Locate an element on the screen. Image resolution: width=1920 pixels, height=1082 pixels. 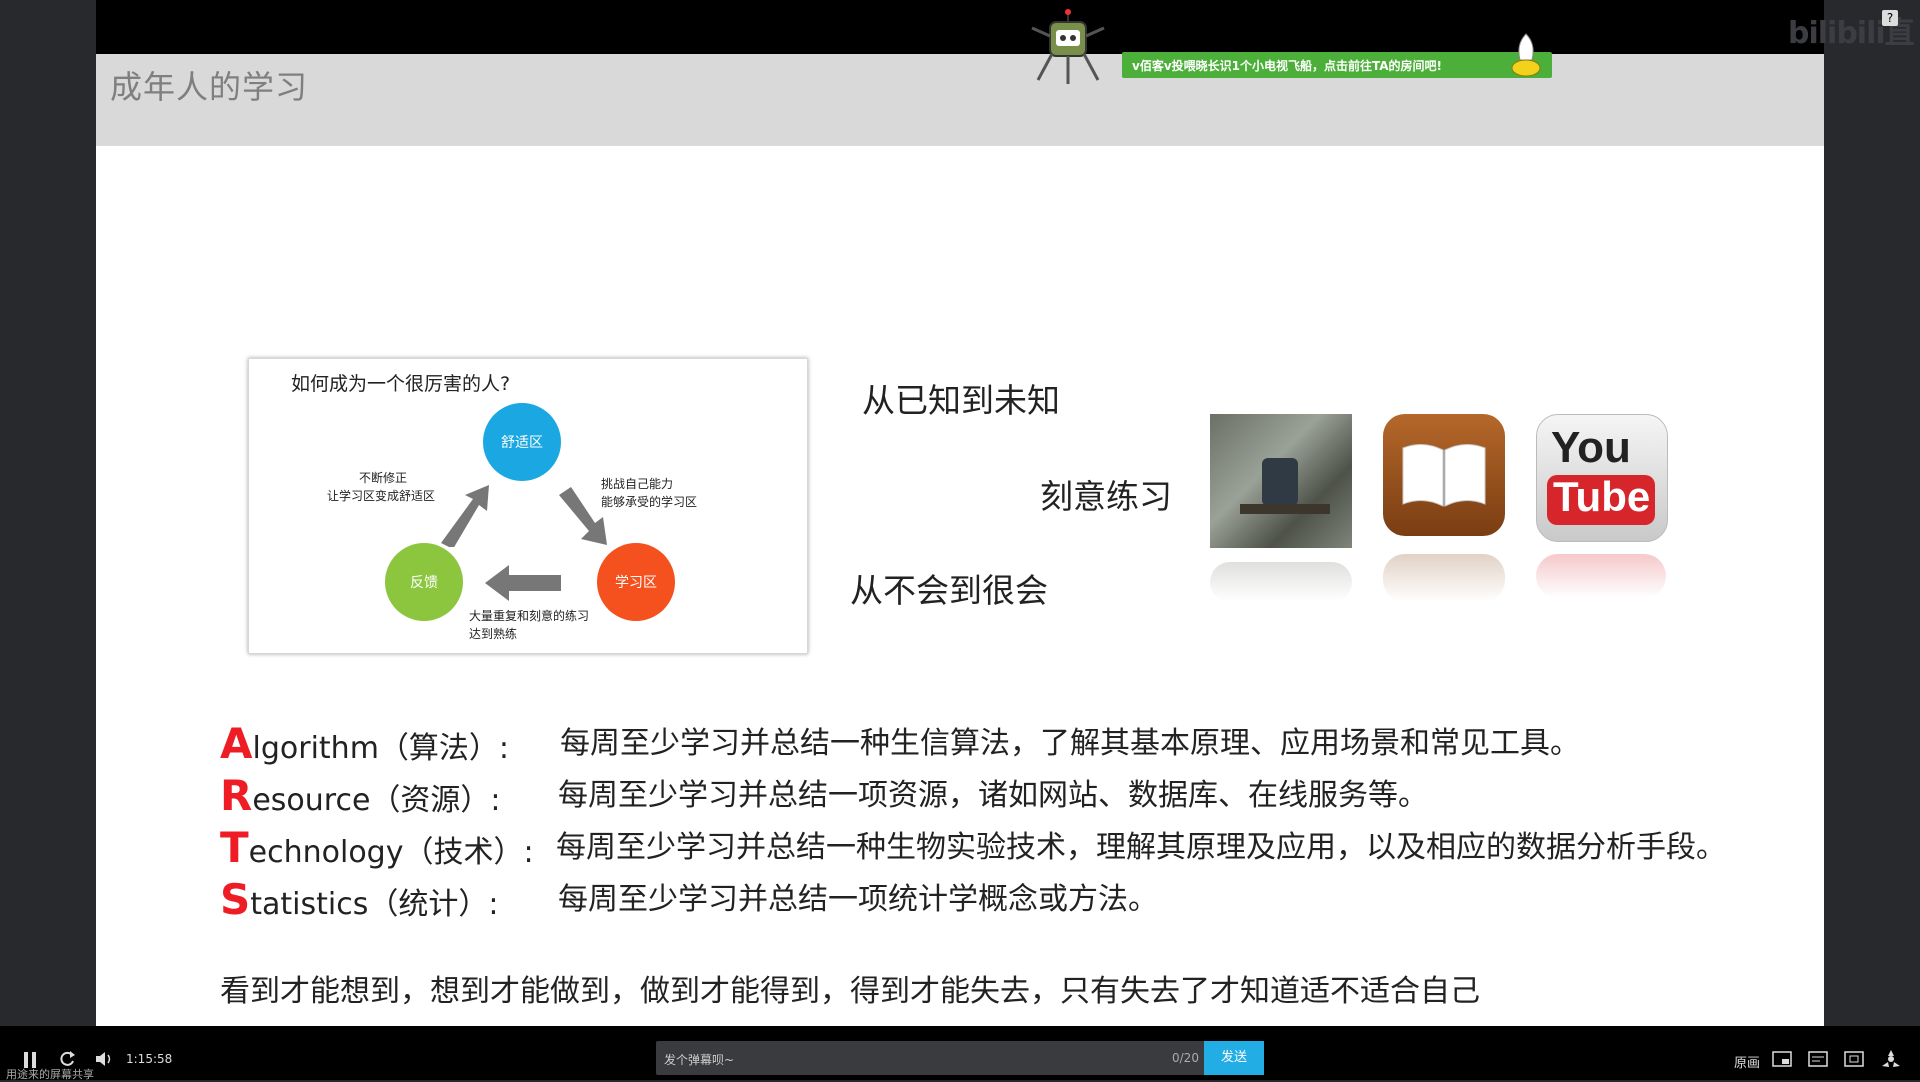
youtube-app-icon: You Tube is located at coordinates (1602, 478).